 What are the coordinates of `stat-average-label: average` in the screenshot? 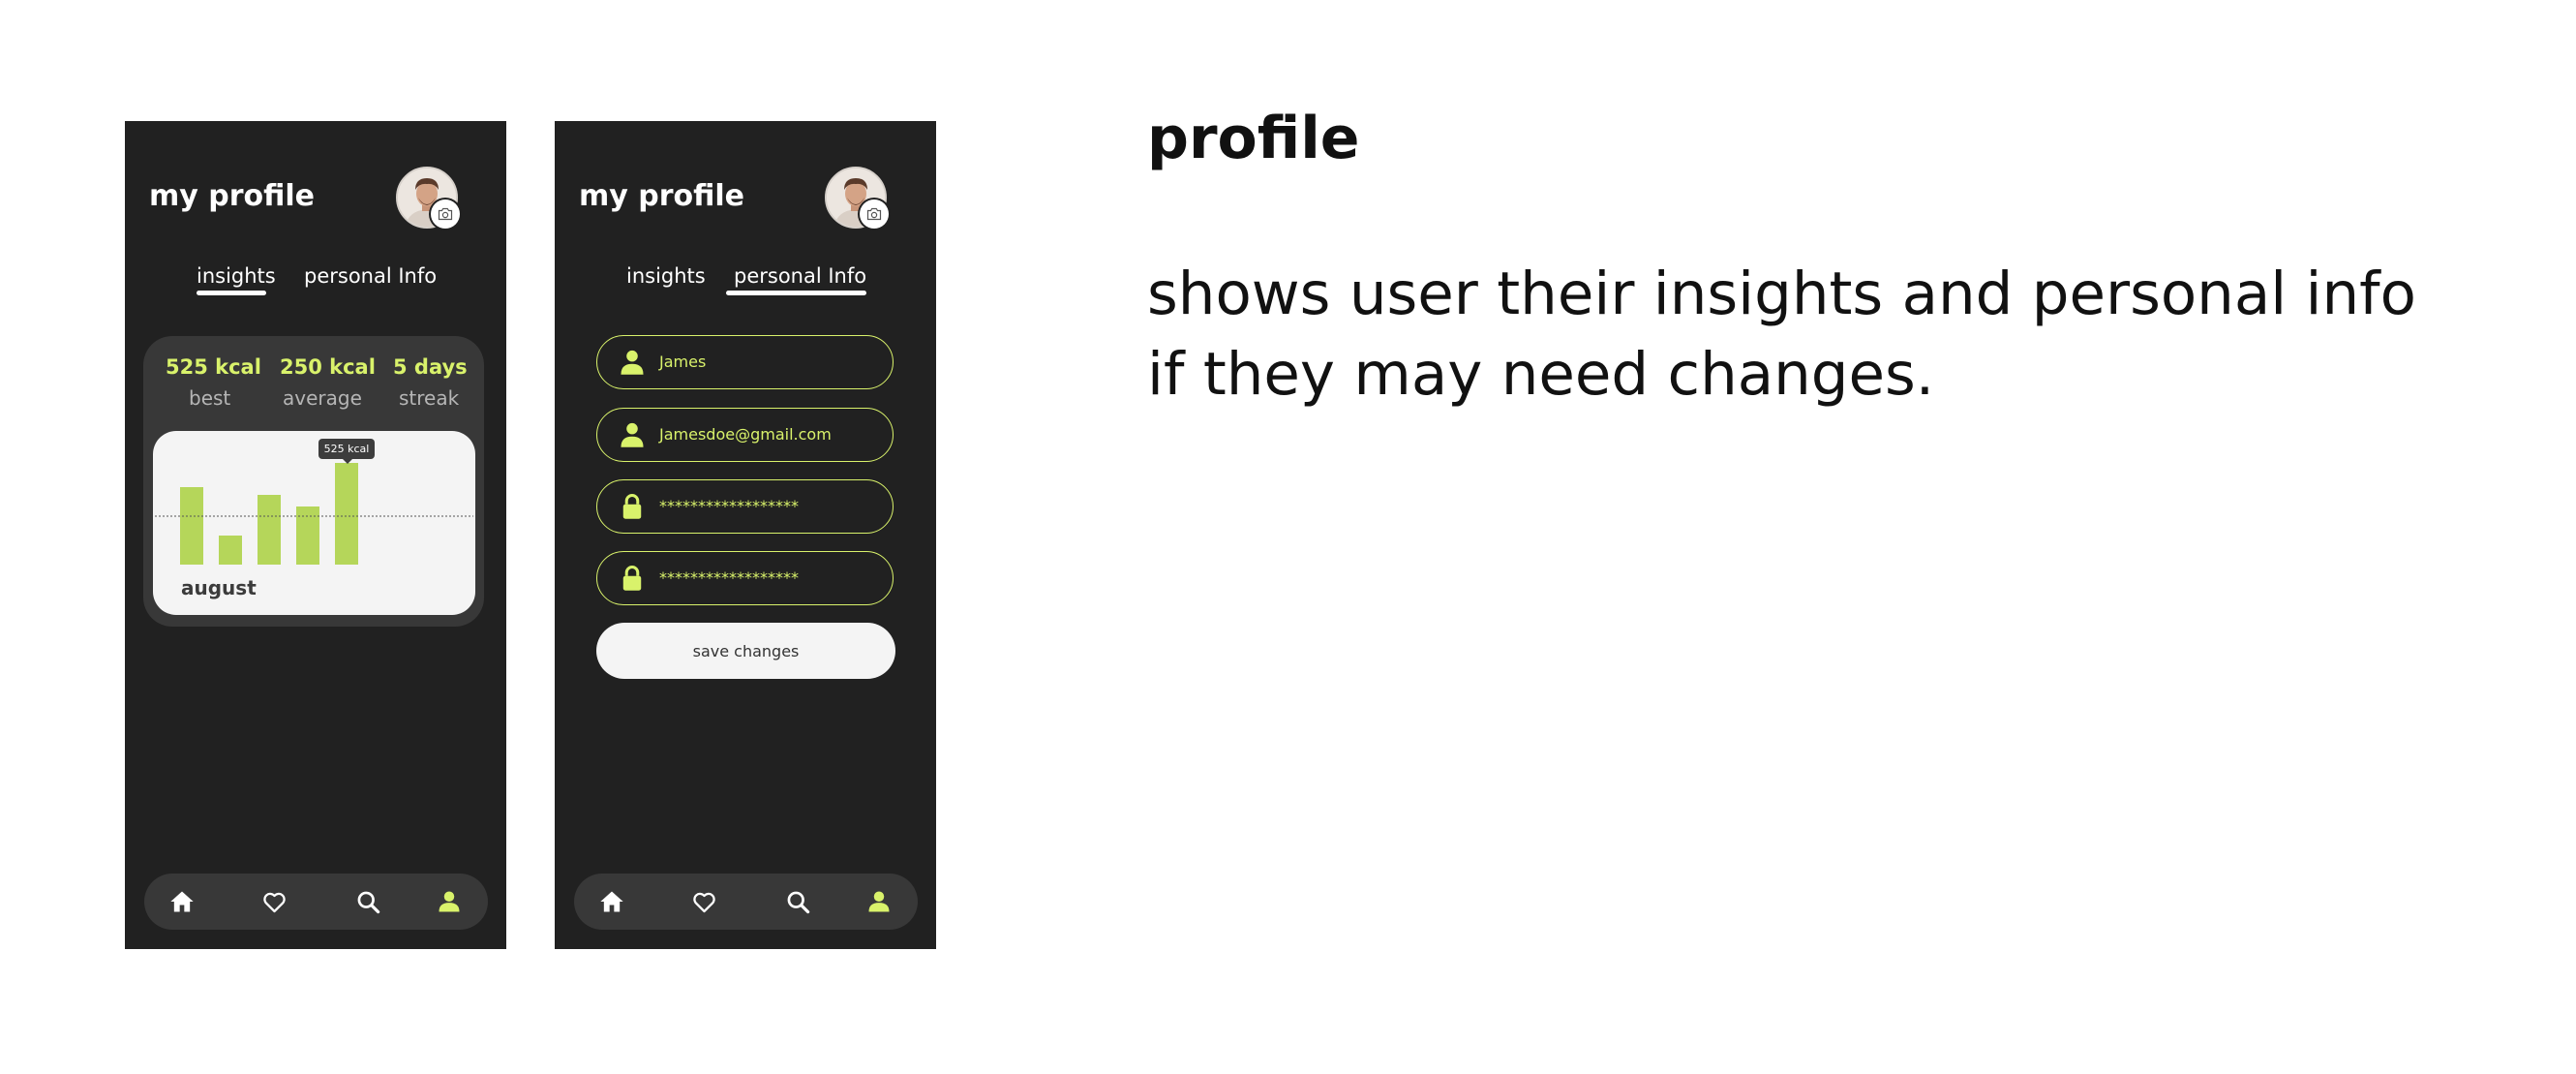 It's located at (322, 398).